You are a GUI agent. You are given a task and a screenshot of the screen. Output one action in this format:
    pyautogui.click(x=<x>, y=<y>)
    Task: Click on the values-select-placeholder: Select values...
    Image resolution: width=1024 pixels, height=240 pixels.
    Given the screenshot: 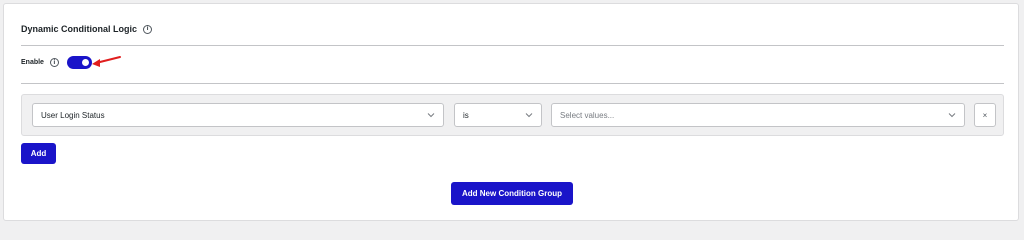 What is the action you would take?
    pyautogui.click(x=587, y=115)
    